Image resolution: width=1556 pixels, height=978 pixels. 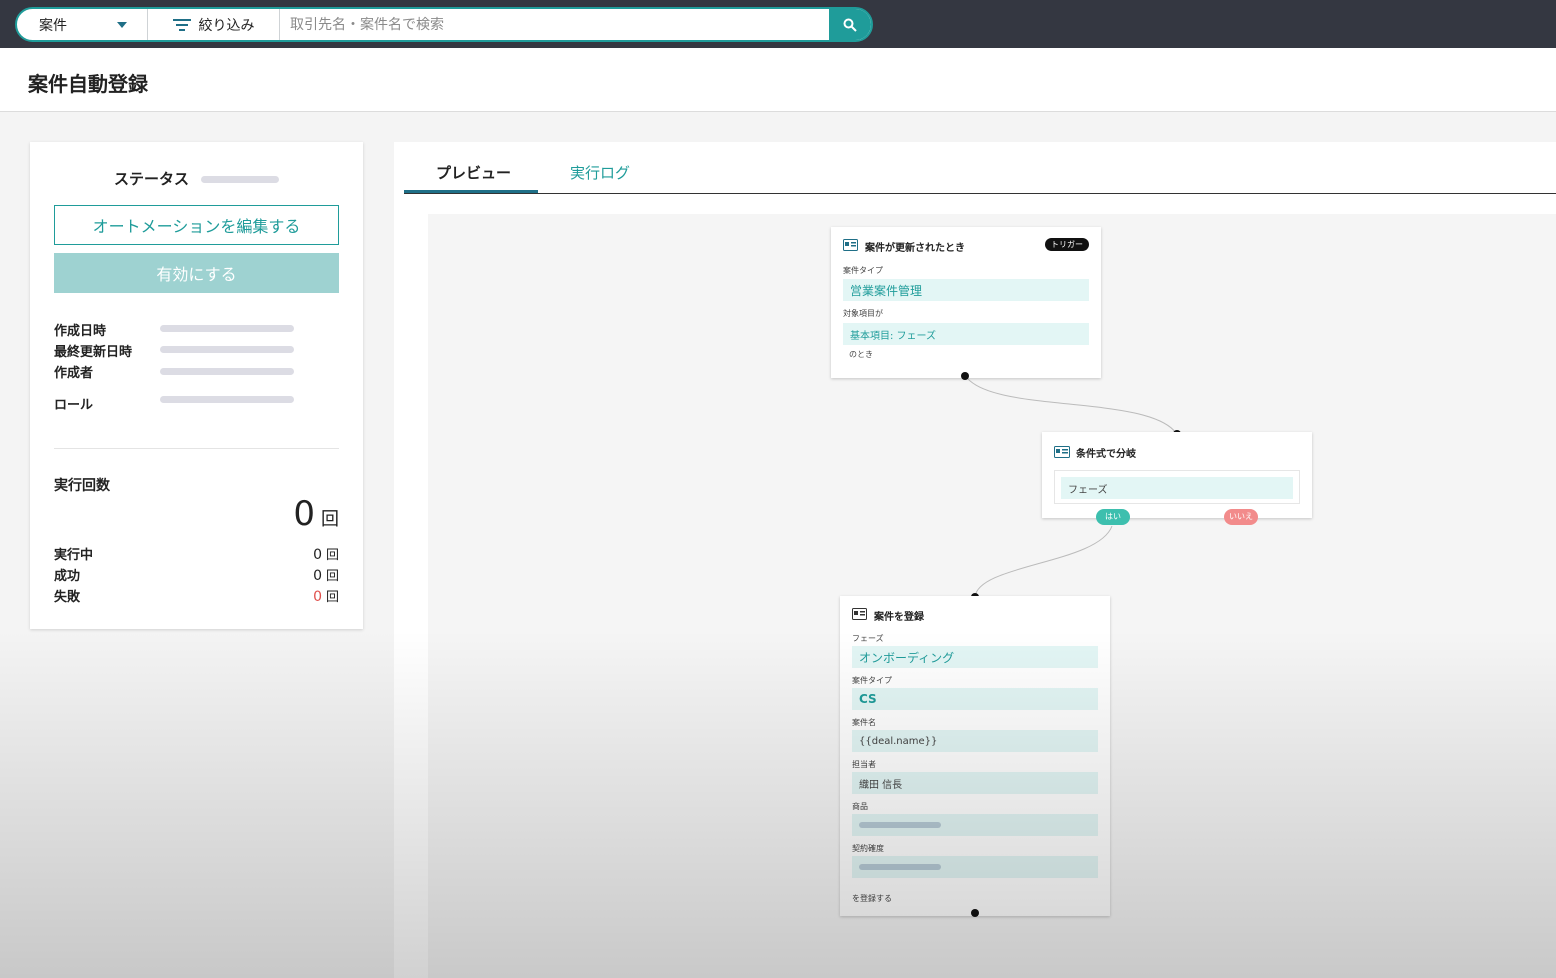 What do you see at coordinates (868, 638) in the screenshot?
I see `action-field-label: フェーズ` at bounding box center [868, 638].